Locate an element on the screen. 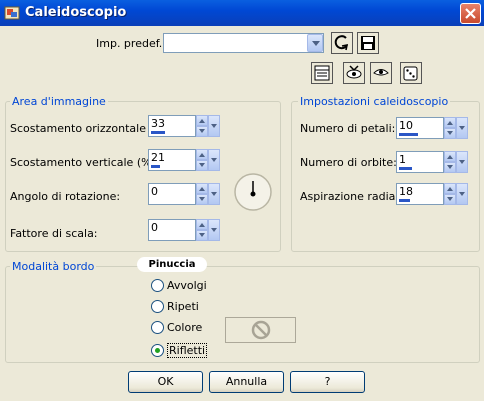  petals-dropdown is located at coordinates (462, 128).